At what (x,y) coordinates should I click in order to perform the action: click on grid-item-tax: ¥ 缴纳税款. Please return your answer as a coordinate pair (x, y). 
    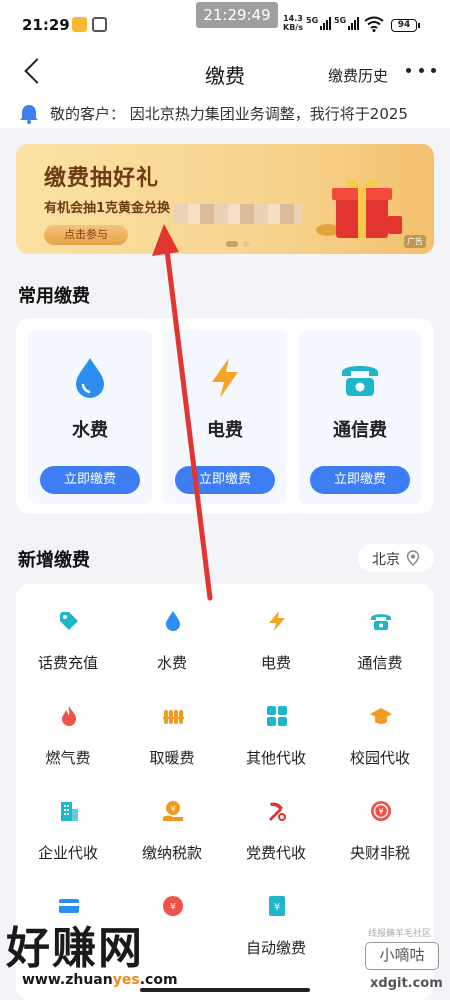
    Looking at the image, I should click on (172, 819).